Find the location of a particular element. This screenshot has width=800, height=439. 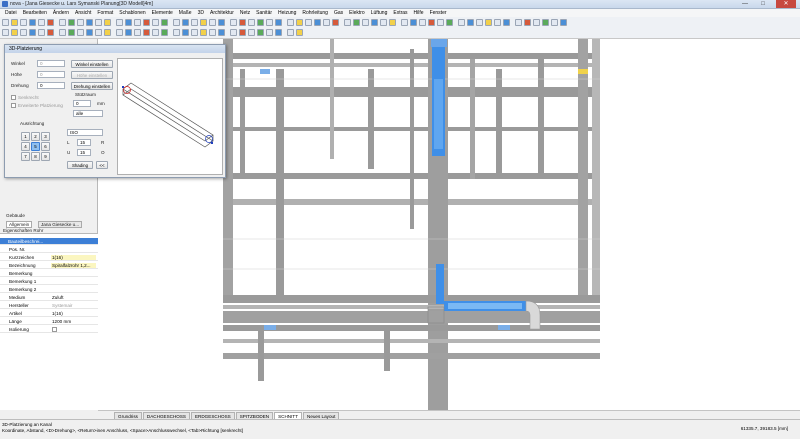

collapse-button: << is located at coordinates (102, 165).